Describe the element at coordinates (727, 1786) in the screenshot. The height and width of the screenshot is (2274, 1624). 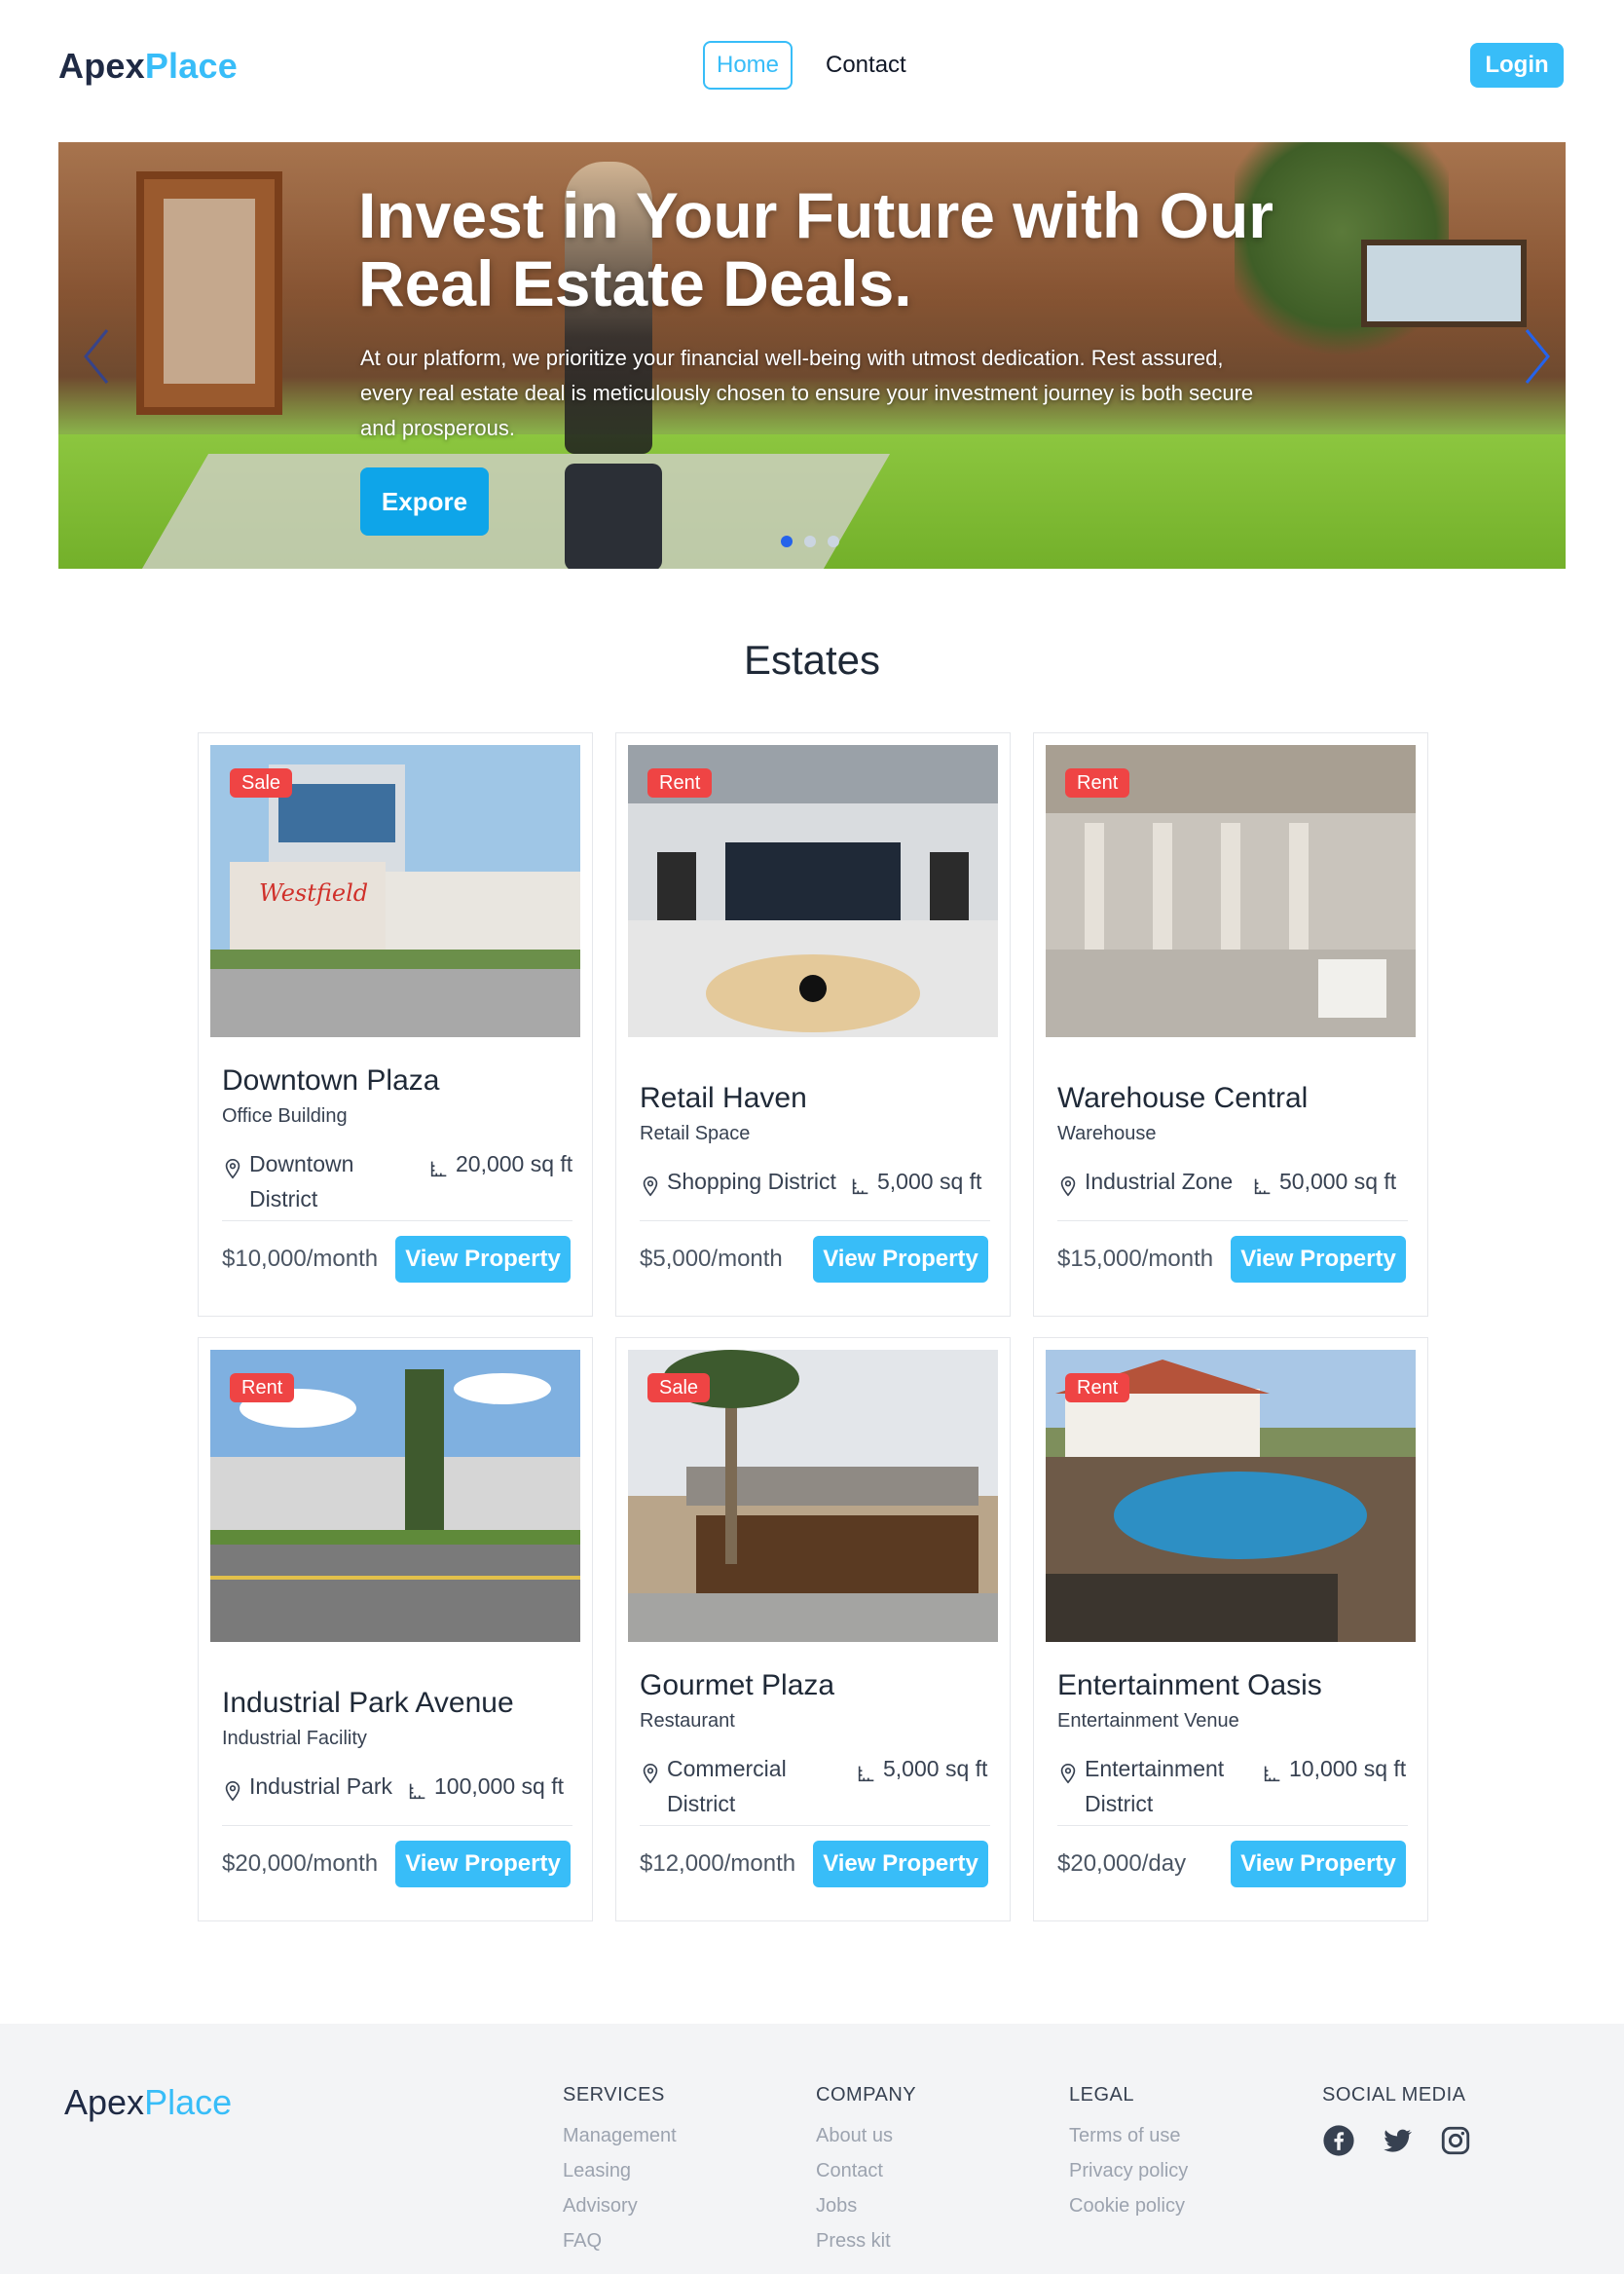
I see `property-location: Commercial District` at that location.